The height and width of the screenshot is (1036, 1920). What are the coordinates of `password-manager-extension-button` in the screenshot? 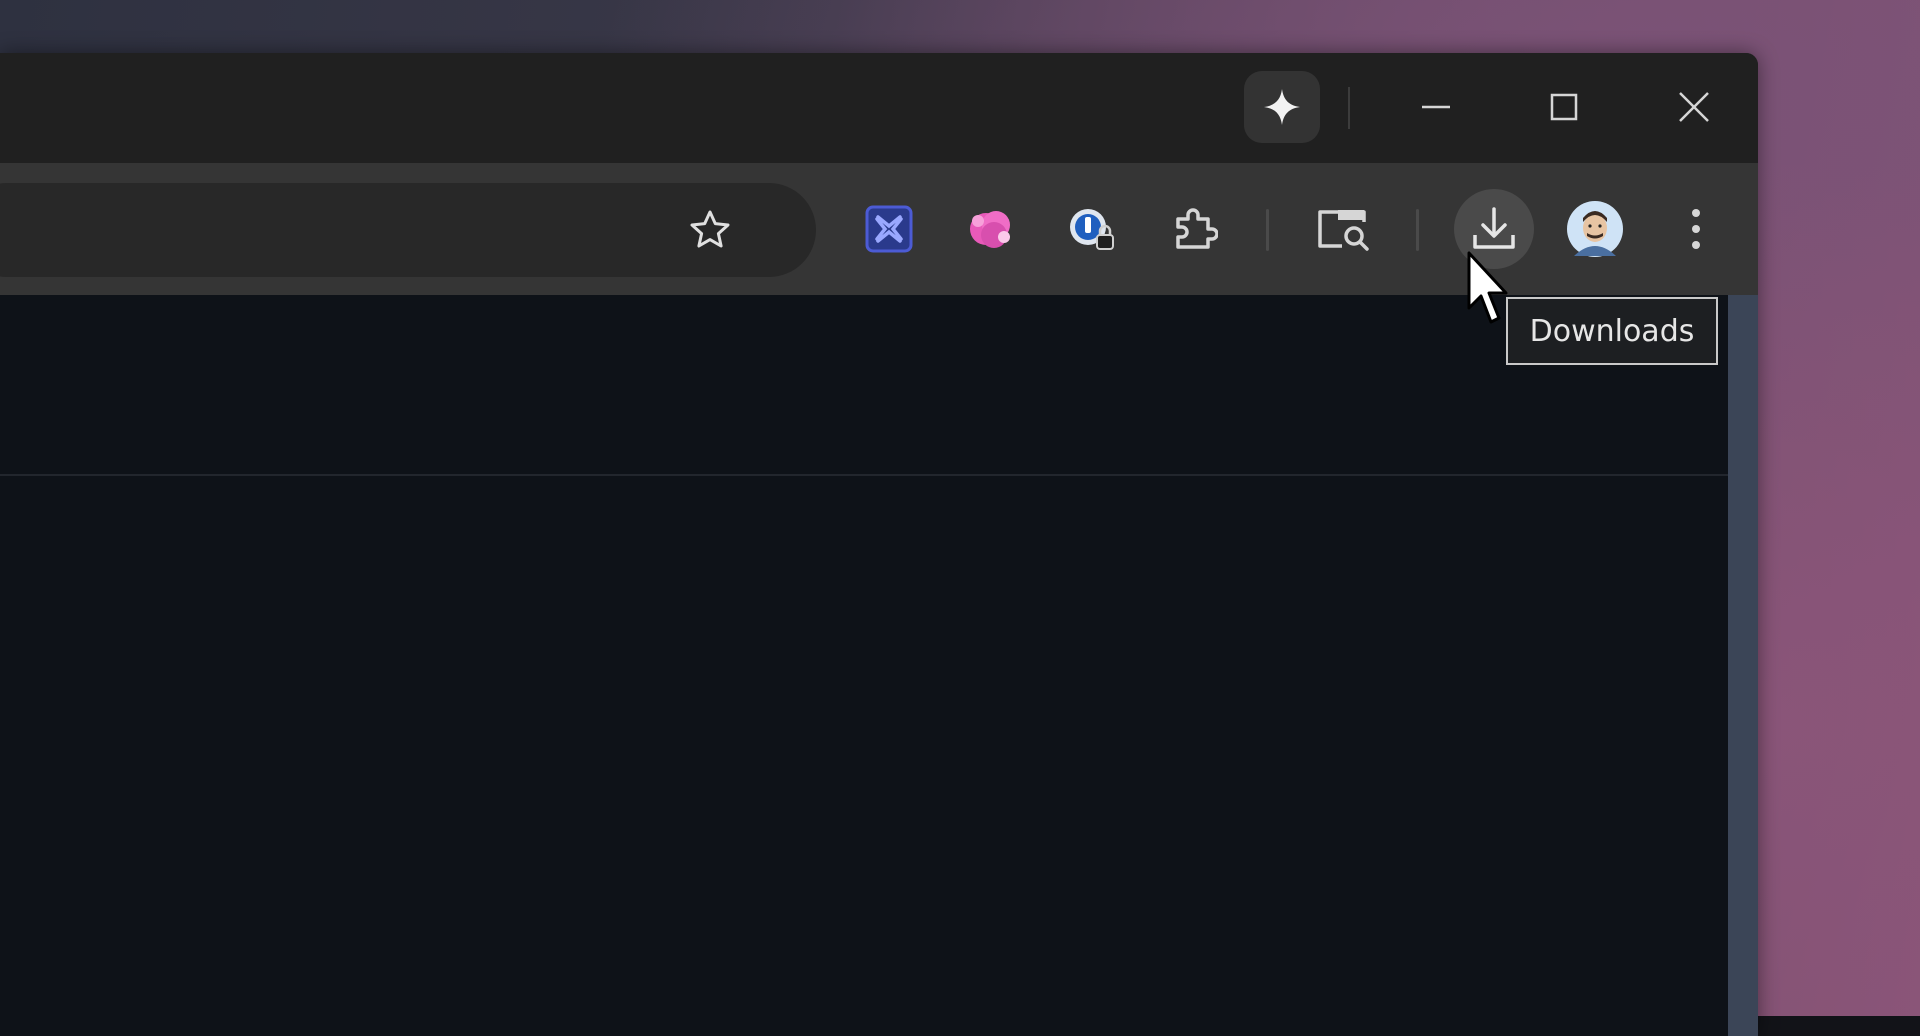 It's located at (1092, 229).